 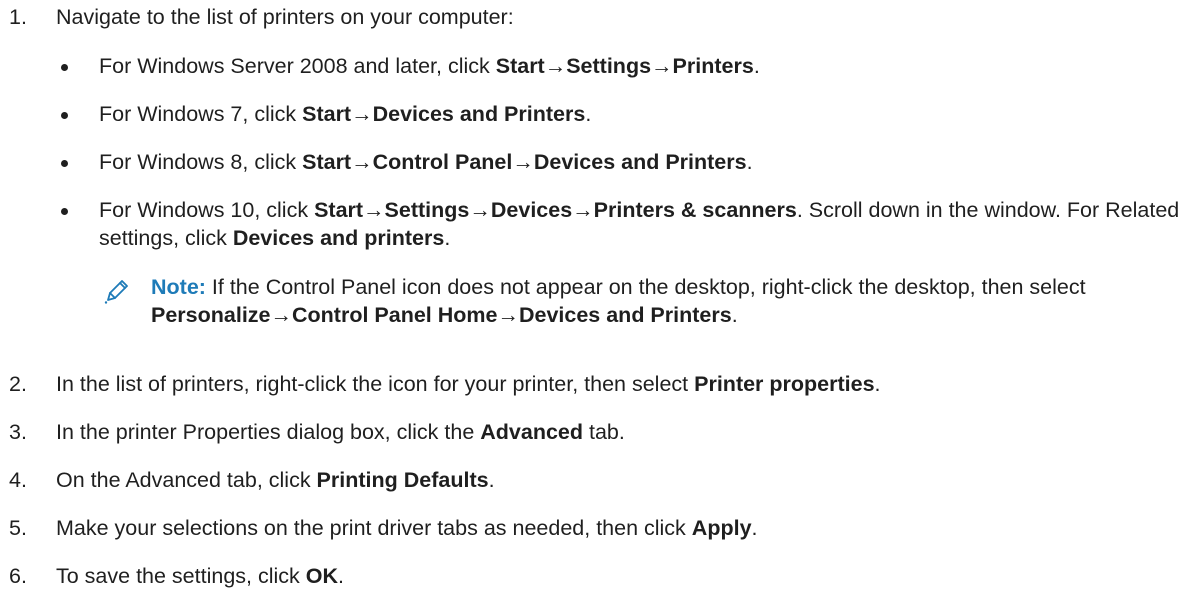 What do you see at coordinates (186, 480) in the screenshot?
I see `text-run: On the Advanced tab, click` at bounding box center [186, 480].